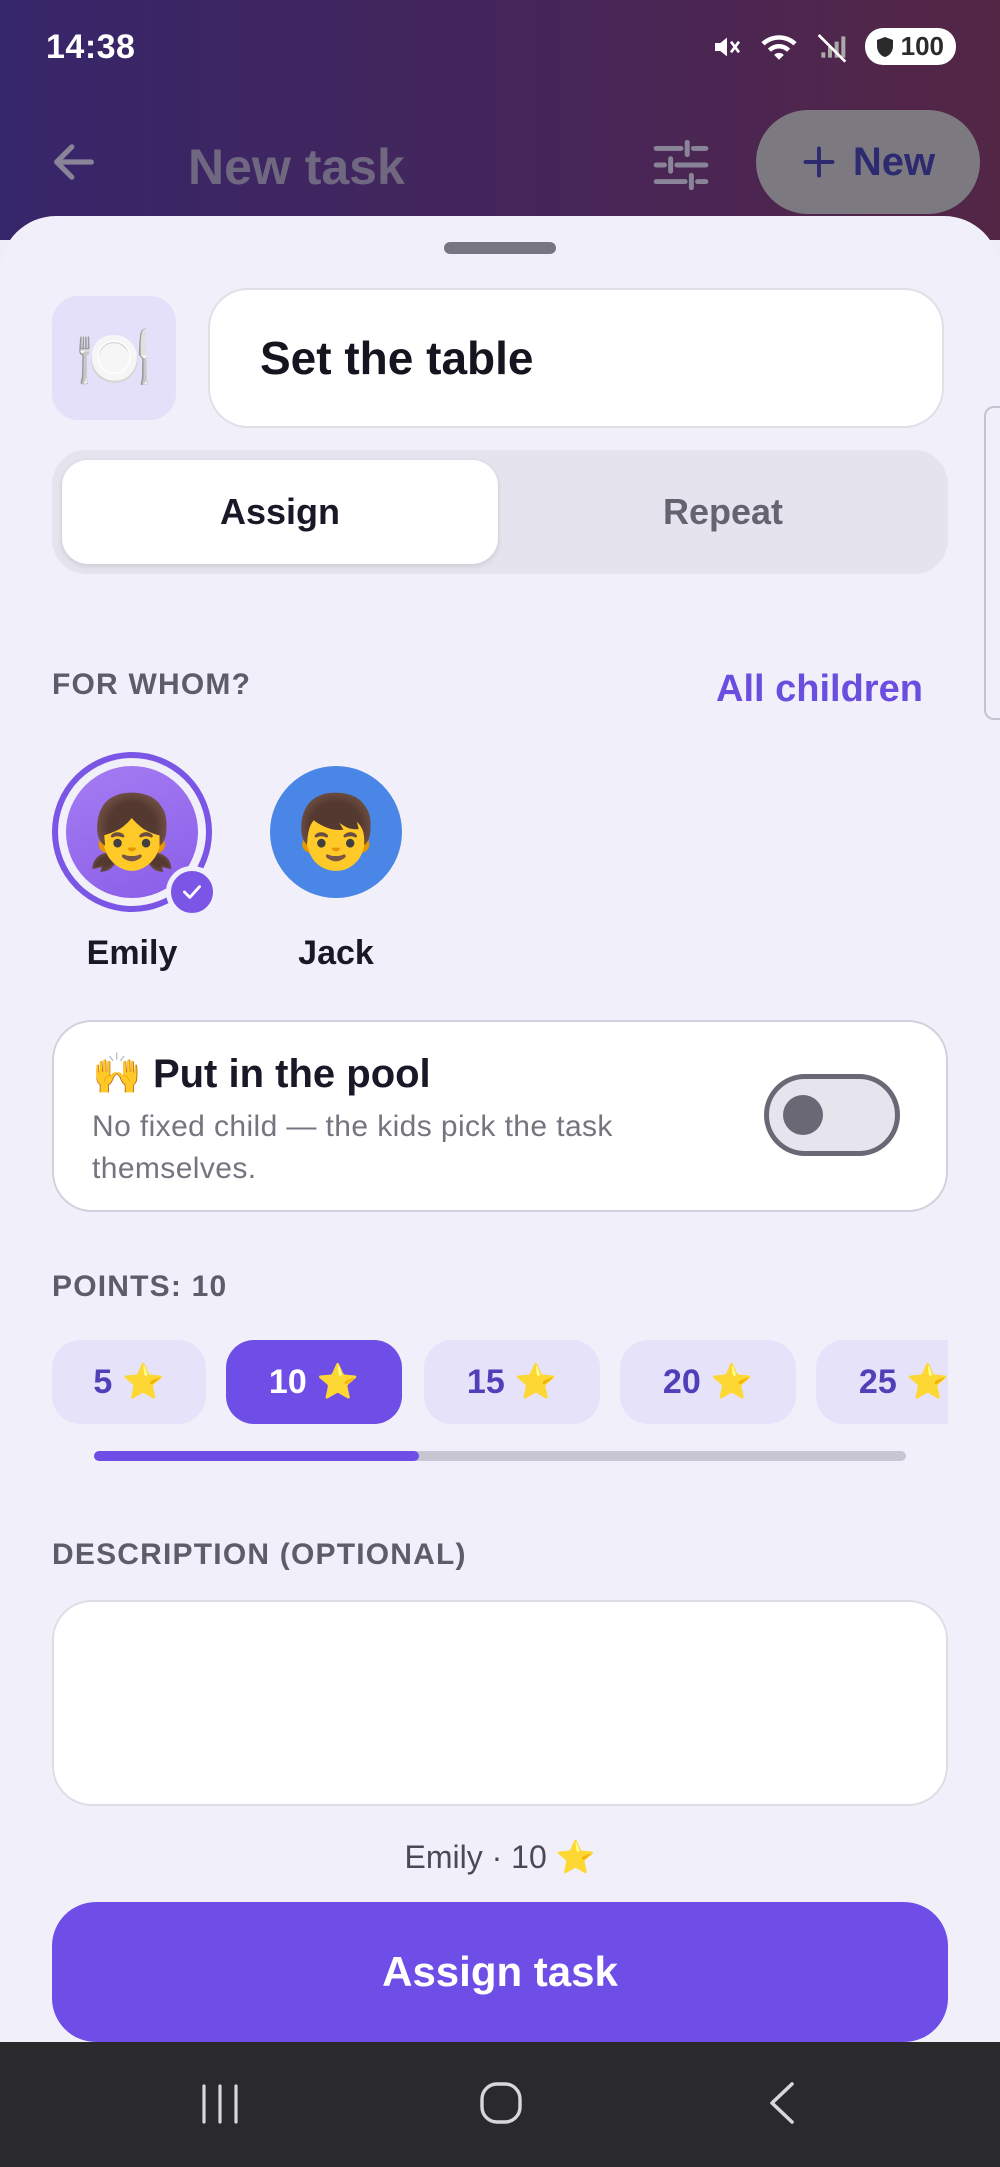 The height and width of the screenshot is (2167, 1000). Describe the element at coordinates (500, 120) in the screenshot. I see `app-bar: 14:38 100 New task New` at that location.